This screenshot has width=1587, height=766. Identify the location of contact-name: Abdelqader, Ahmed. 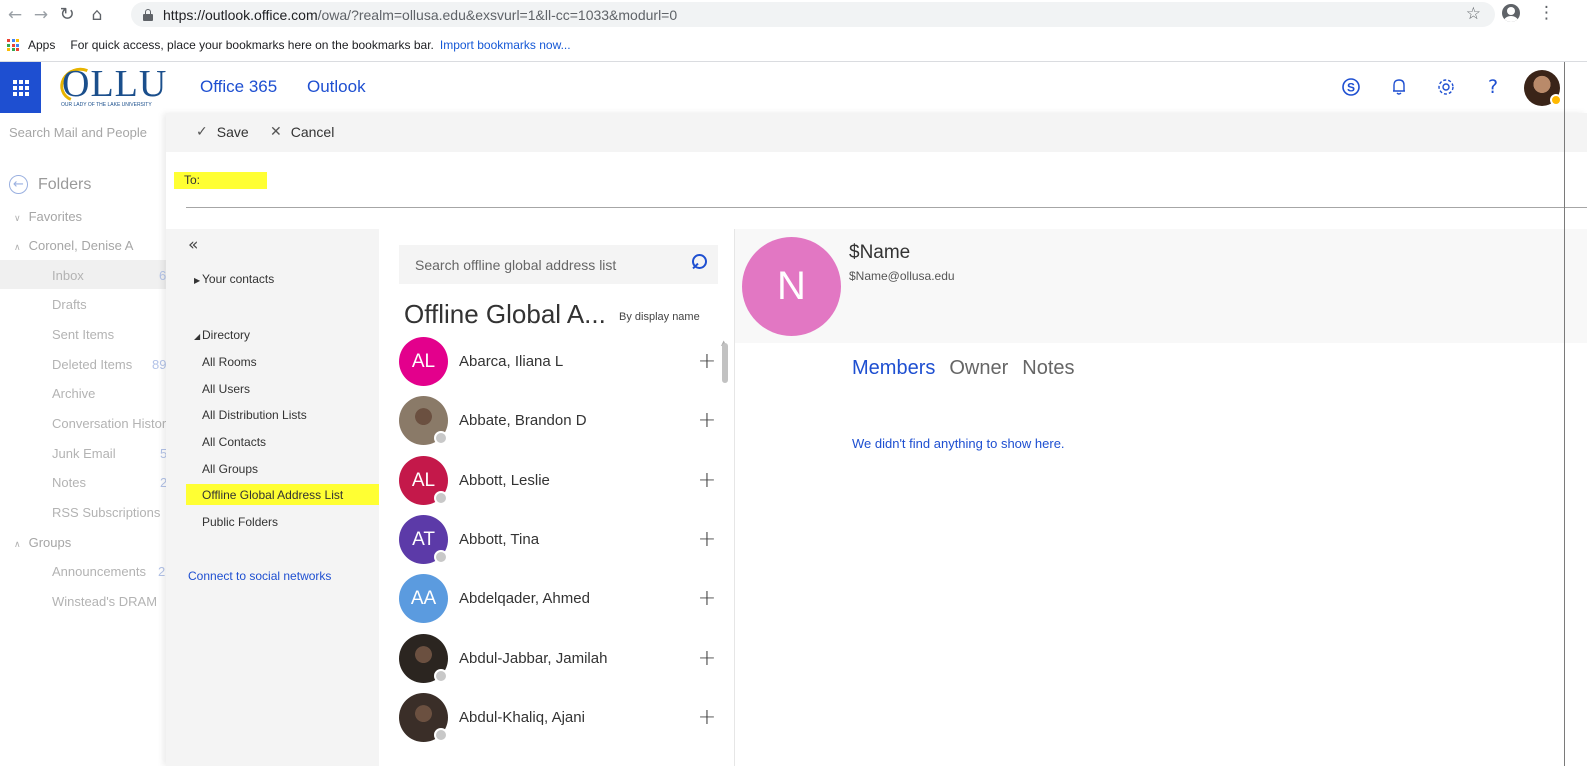
(524, 598).